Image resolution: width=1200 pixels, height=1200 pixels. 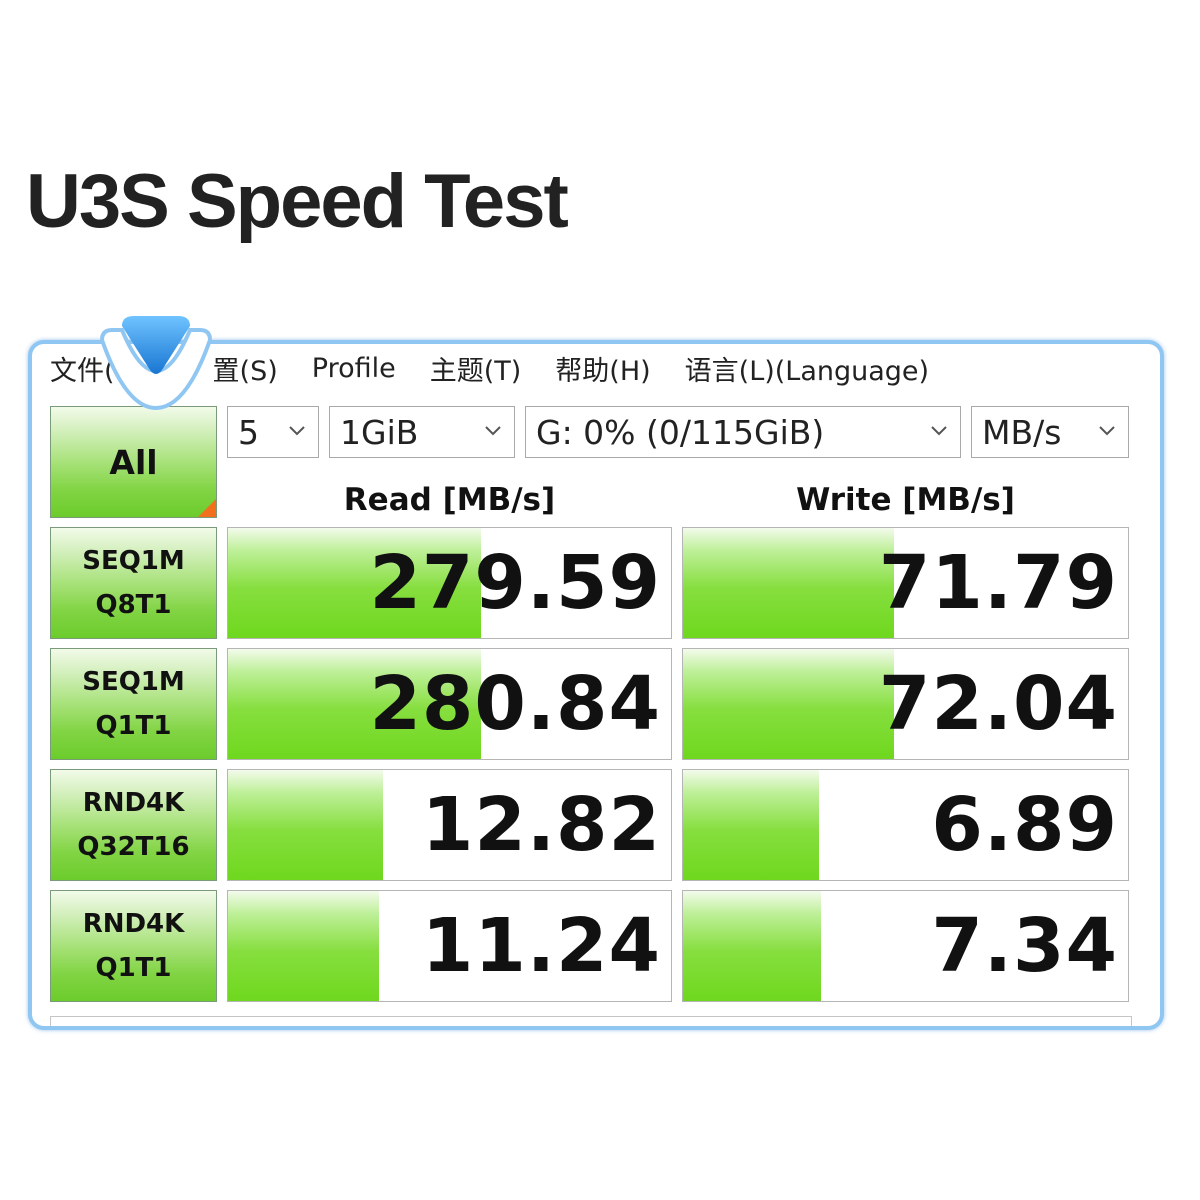 I want to click on read-result-cell: 280.84, so click(x=449, y=704).